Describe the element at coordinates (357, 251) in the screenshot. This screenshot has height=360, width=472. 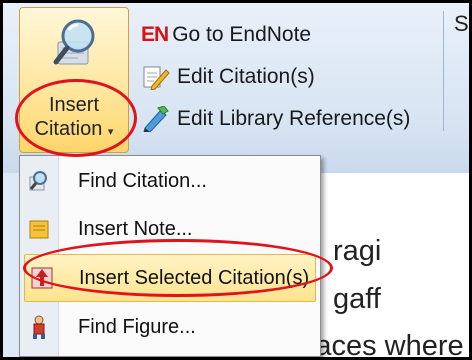
I see `document-text-line: ragi` at that location.